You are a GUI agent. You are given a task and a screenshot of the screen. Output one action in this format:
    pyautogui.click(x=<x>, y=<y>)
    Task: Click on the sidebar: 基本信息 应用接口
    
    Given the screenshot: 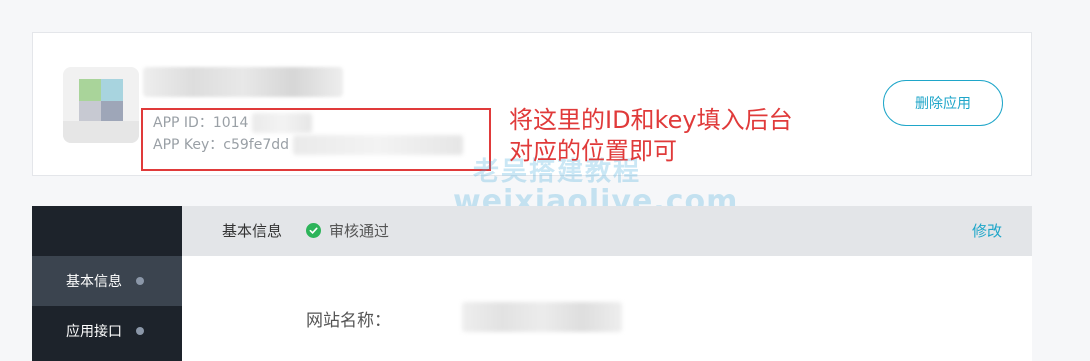 What is the action you would take?
    pyautogui.click(x=107, y=283)
    